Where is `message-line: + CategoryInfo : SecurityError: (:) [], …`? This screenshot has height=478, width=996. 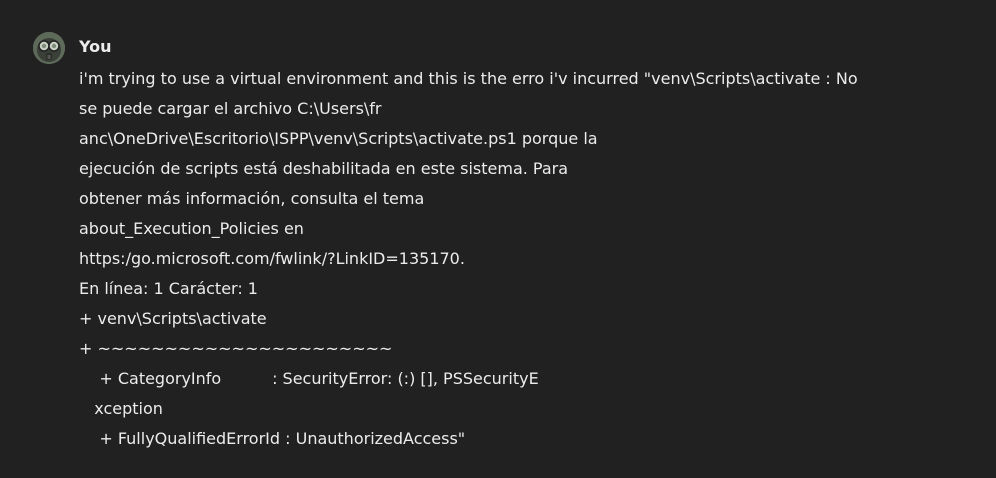 message-line: + CategoryInfo : SecurityError: (:) [], … is located at coordinates (309, 378).